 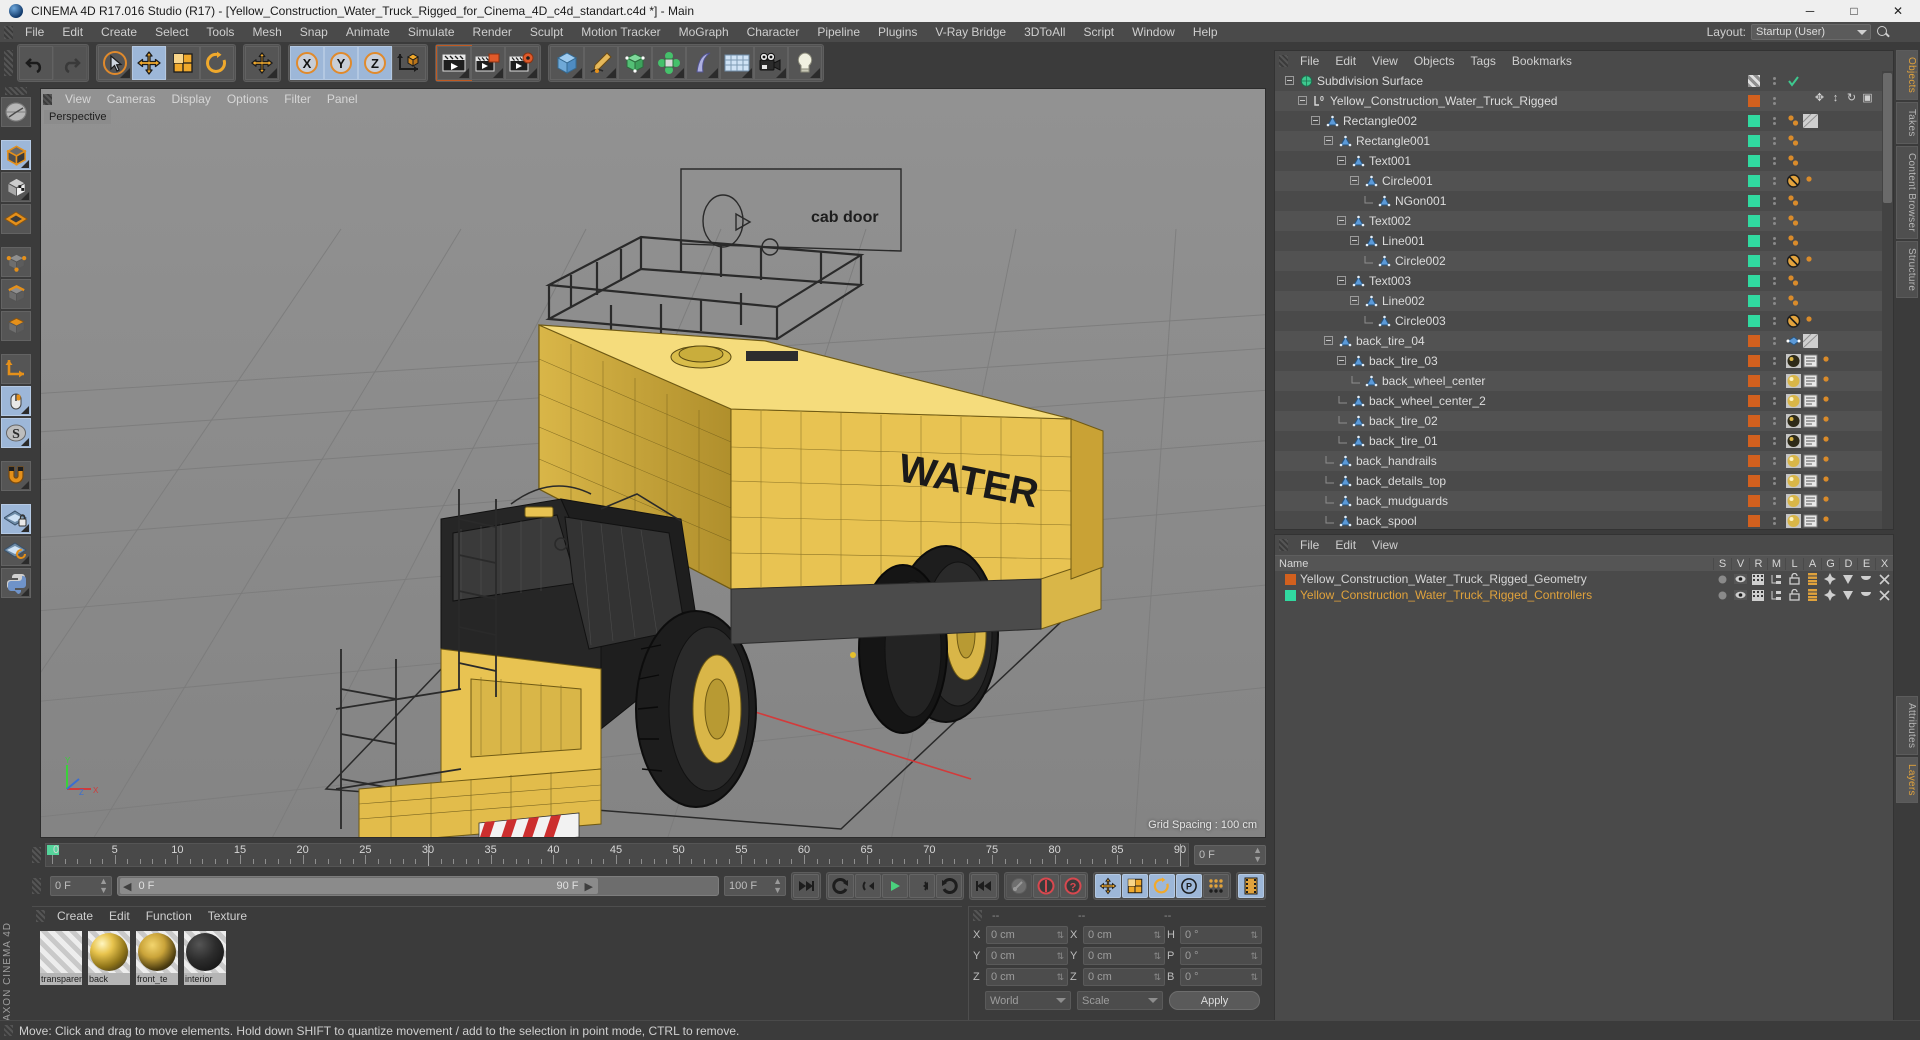 I want to click on material-manager-grip, so click(x=40, y=916).